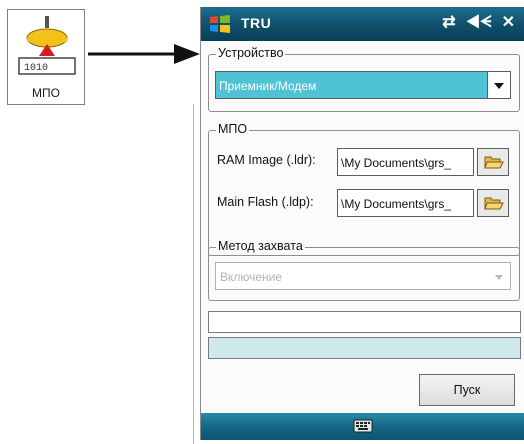  What do you see at coordinates (144, 54) in the screenshot?
I see `arrow-icon` at bounding box center [144, 54].